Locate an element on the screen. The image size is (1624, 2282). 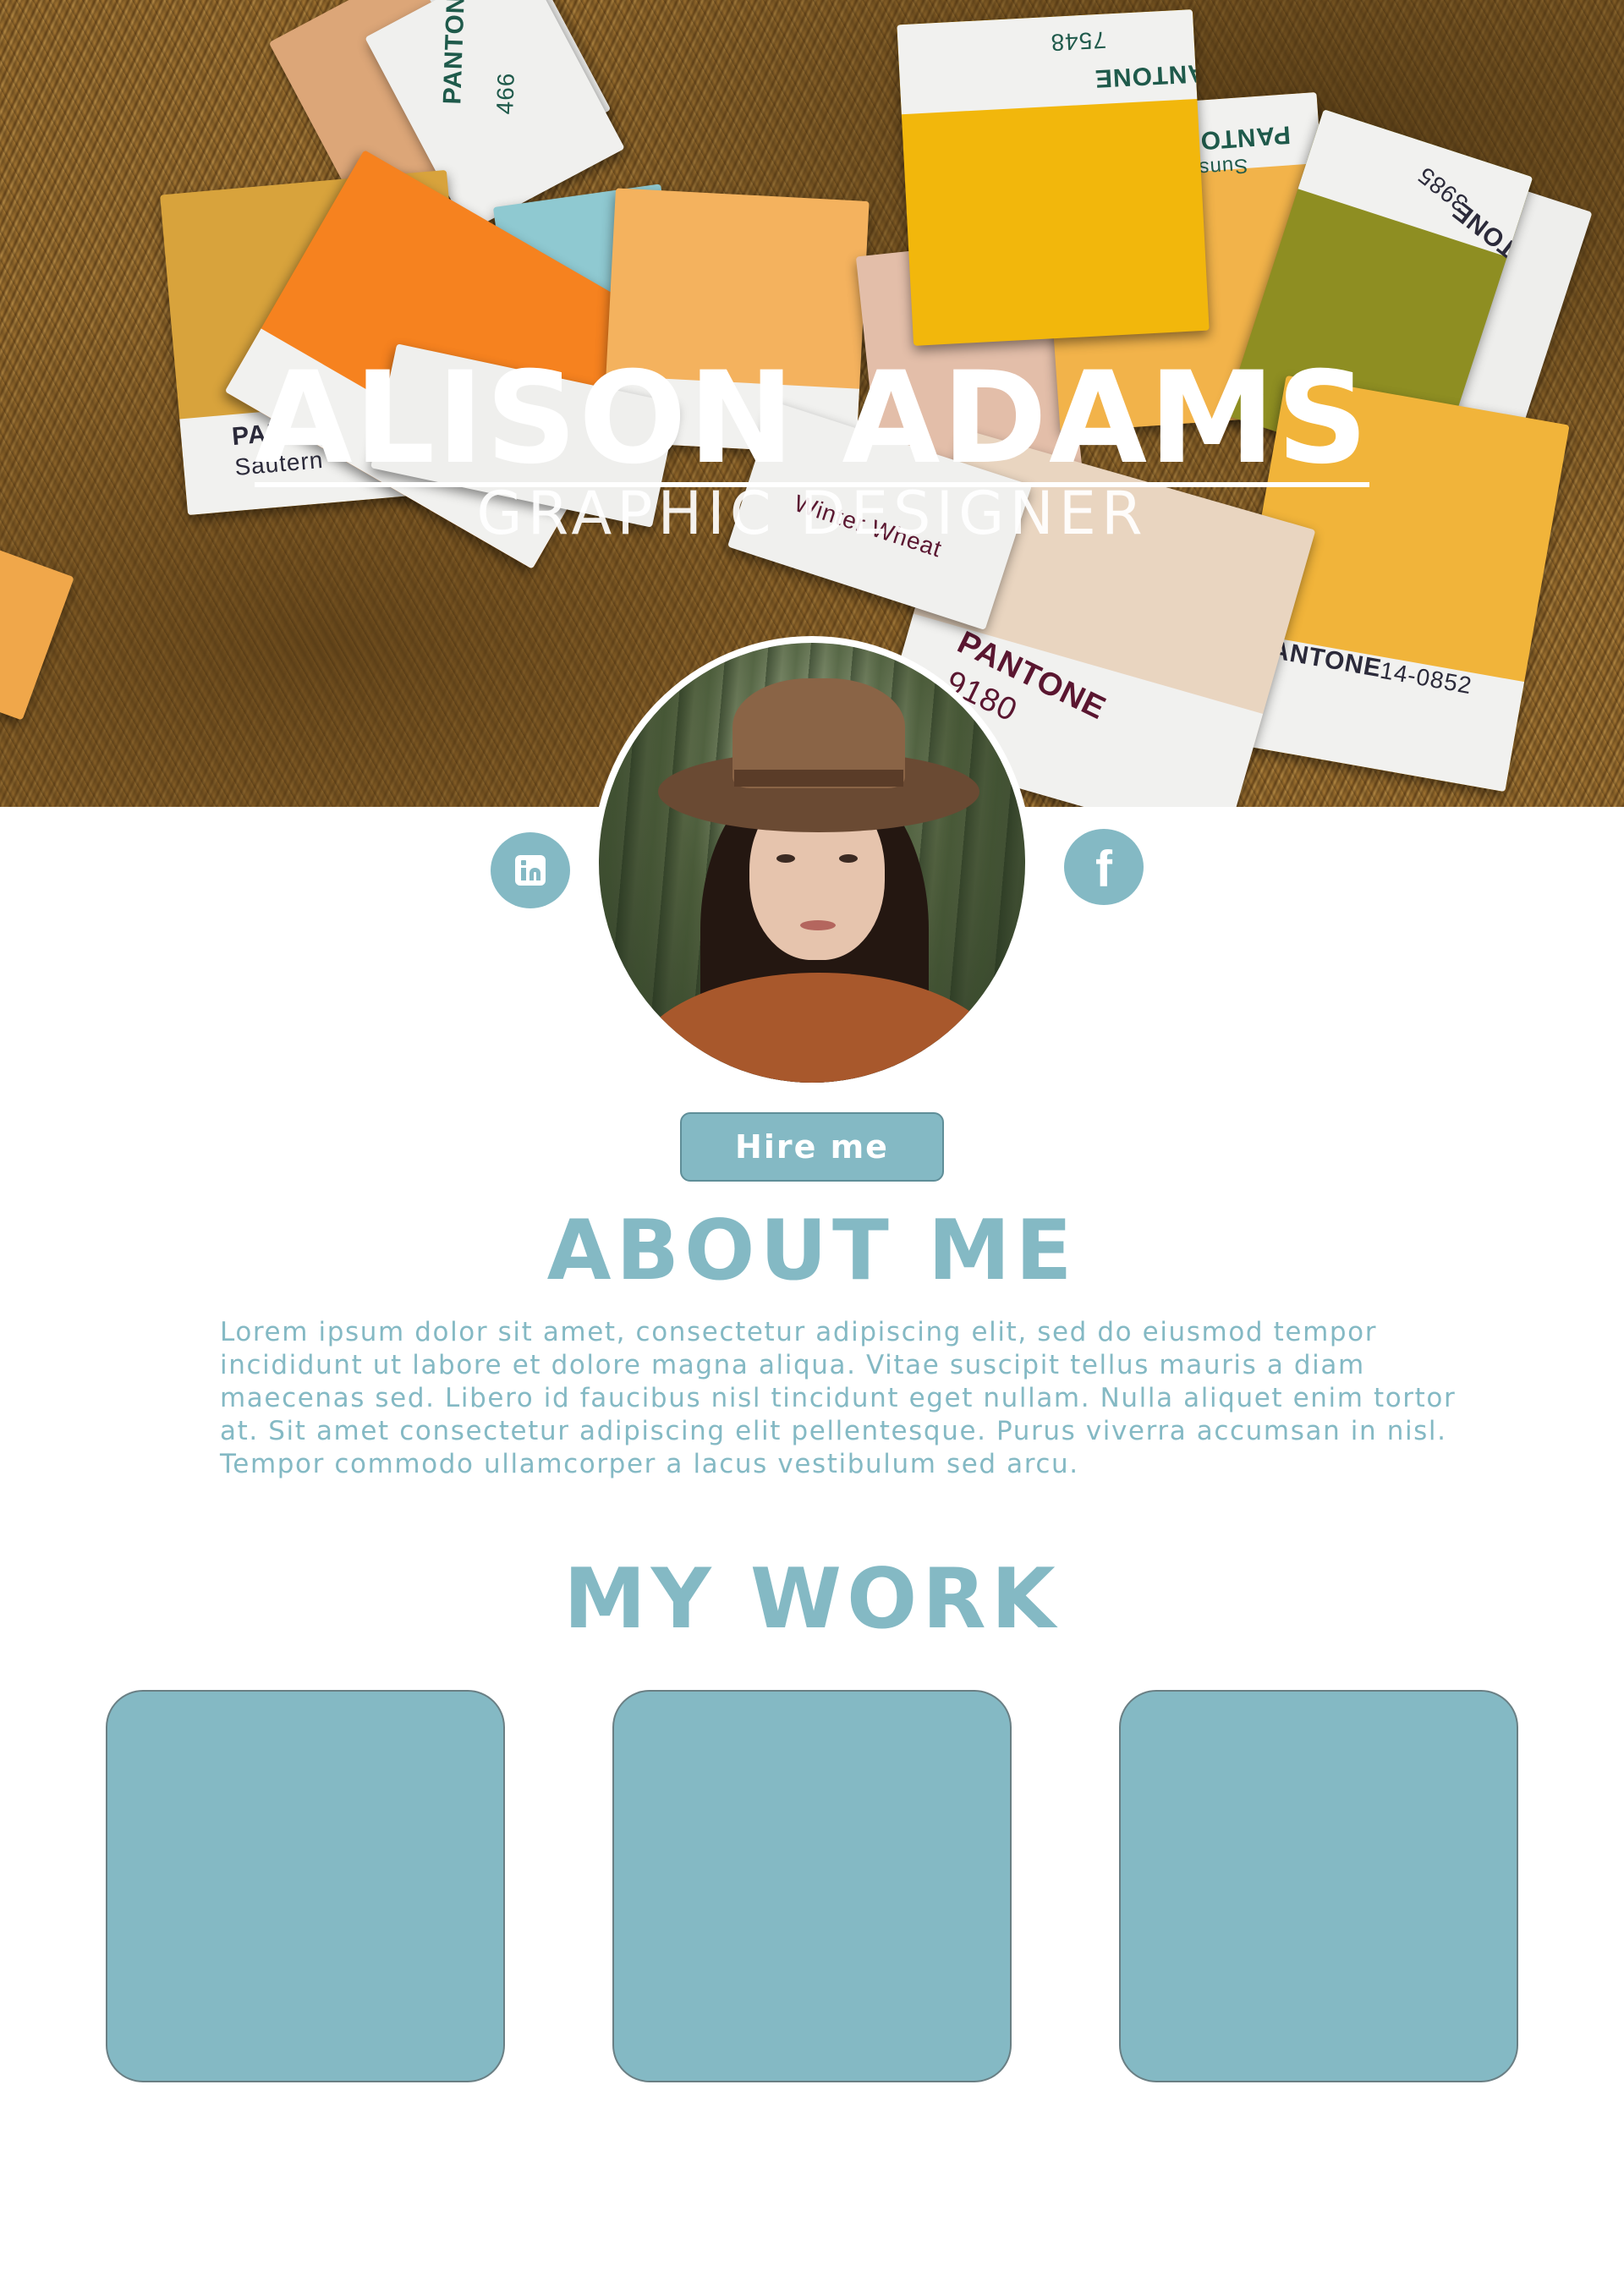
work-title: MY WORK is located at coordinates (812, 1599).